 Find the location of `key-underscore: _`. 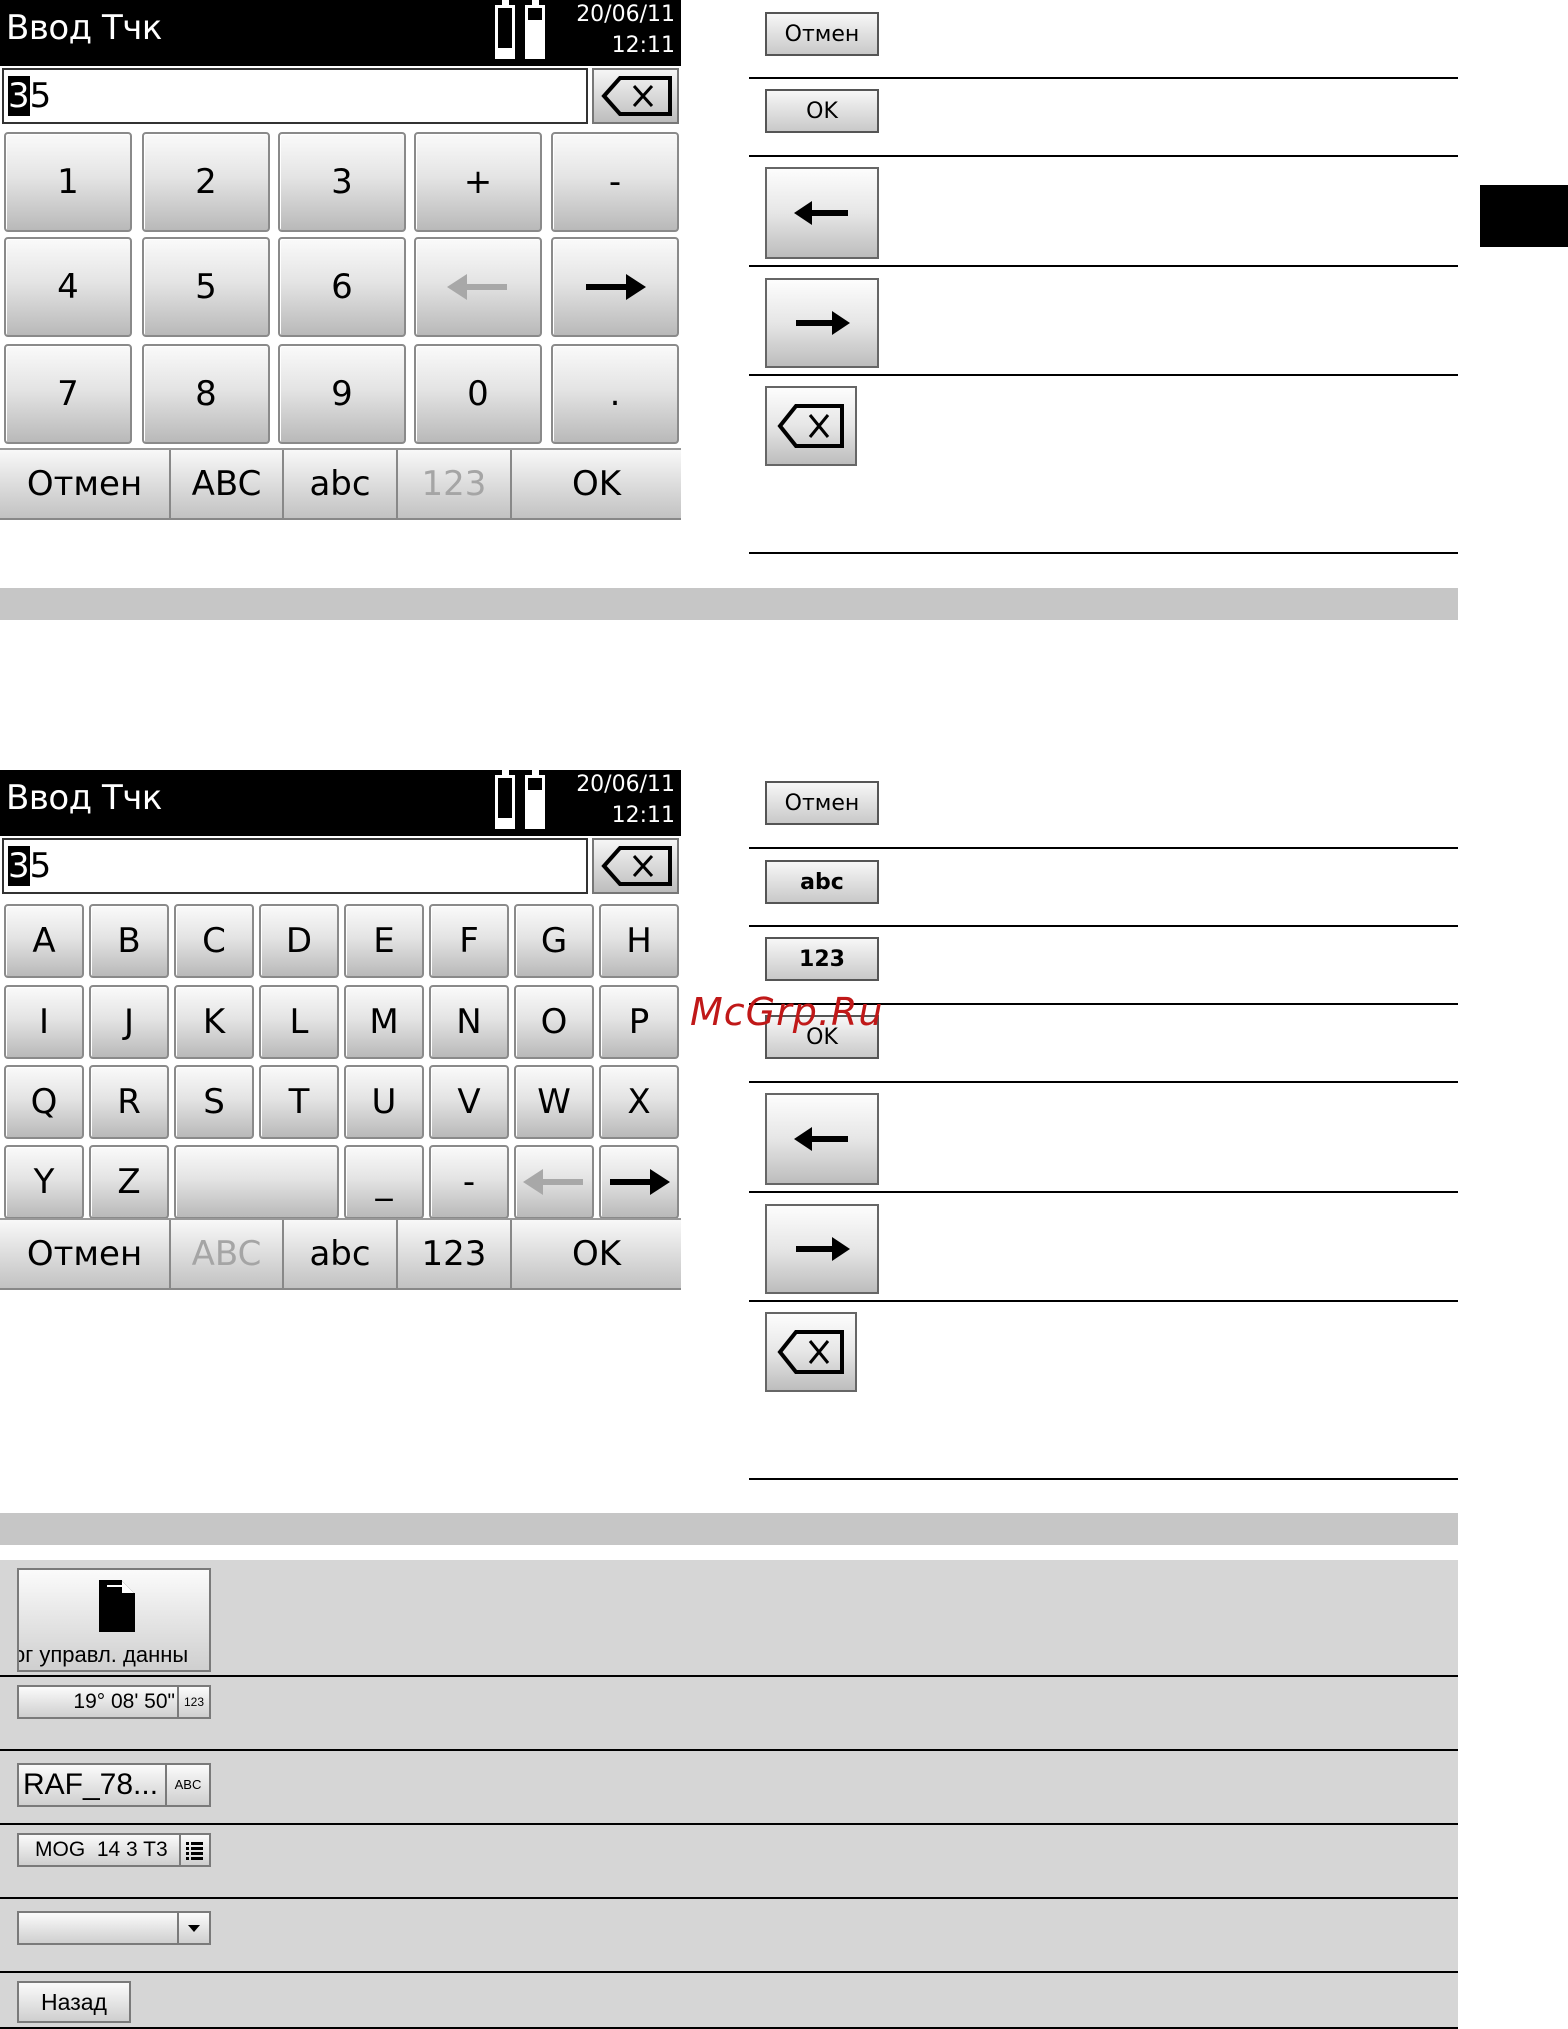

key-underscore: _ is located at coordinates (384, 1182).